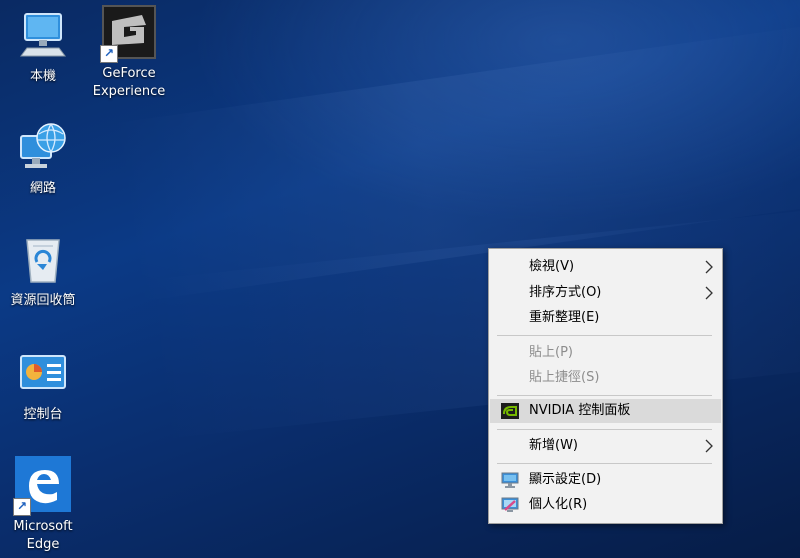  Describe the element at coordinates (43, 414) in the screenshot. I see `desktop-icon-label: 控制台` at that location.